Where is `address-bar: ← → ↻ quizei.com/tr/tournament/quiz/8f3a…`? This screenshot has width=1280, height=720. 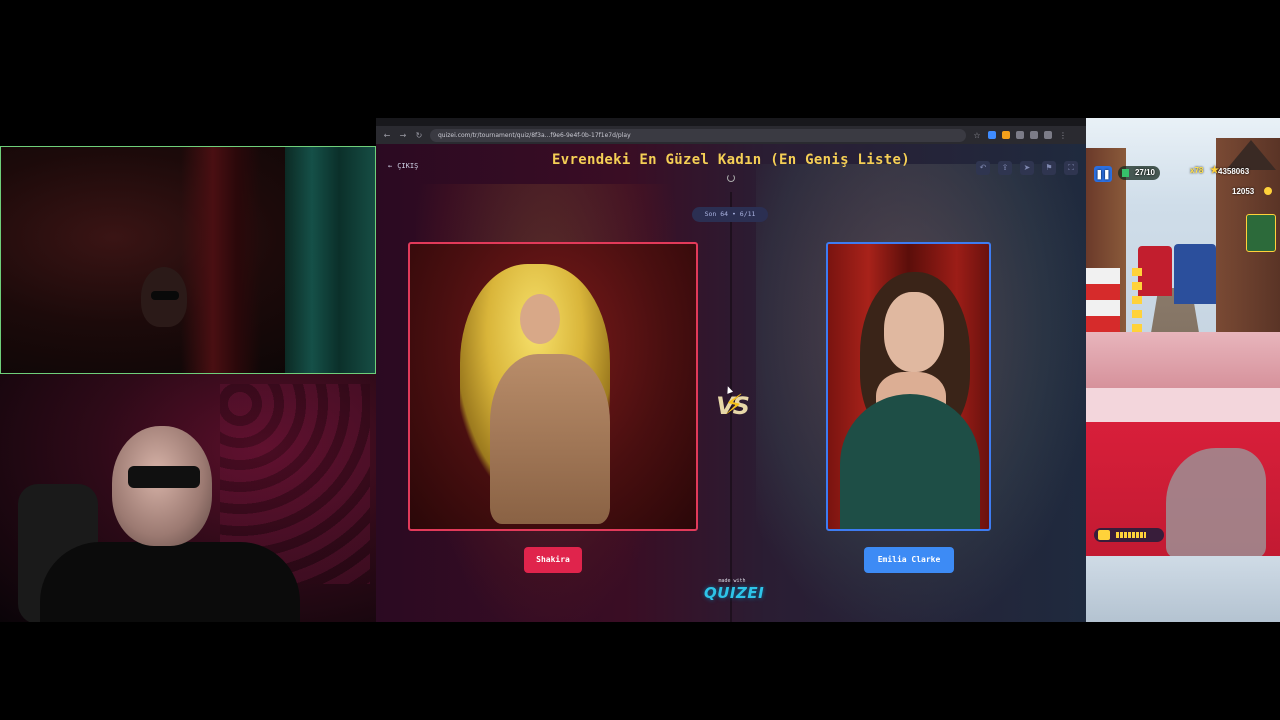
address-bar: ← → ↻ quizei.com/tr/tournament/quiz/8f3a… is located at coordinates (731, 135).